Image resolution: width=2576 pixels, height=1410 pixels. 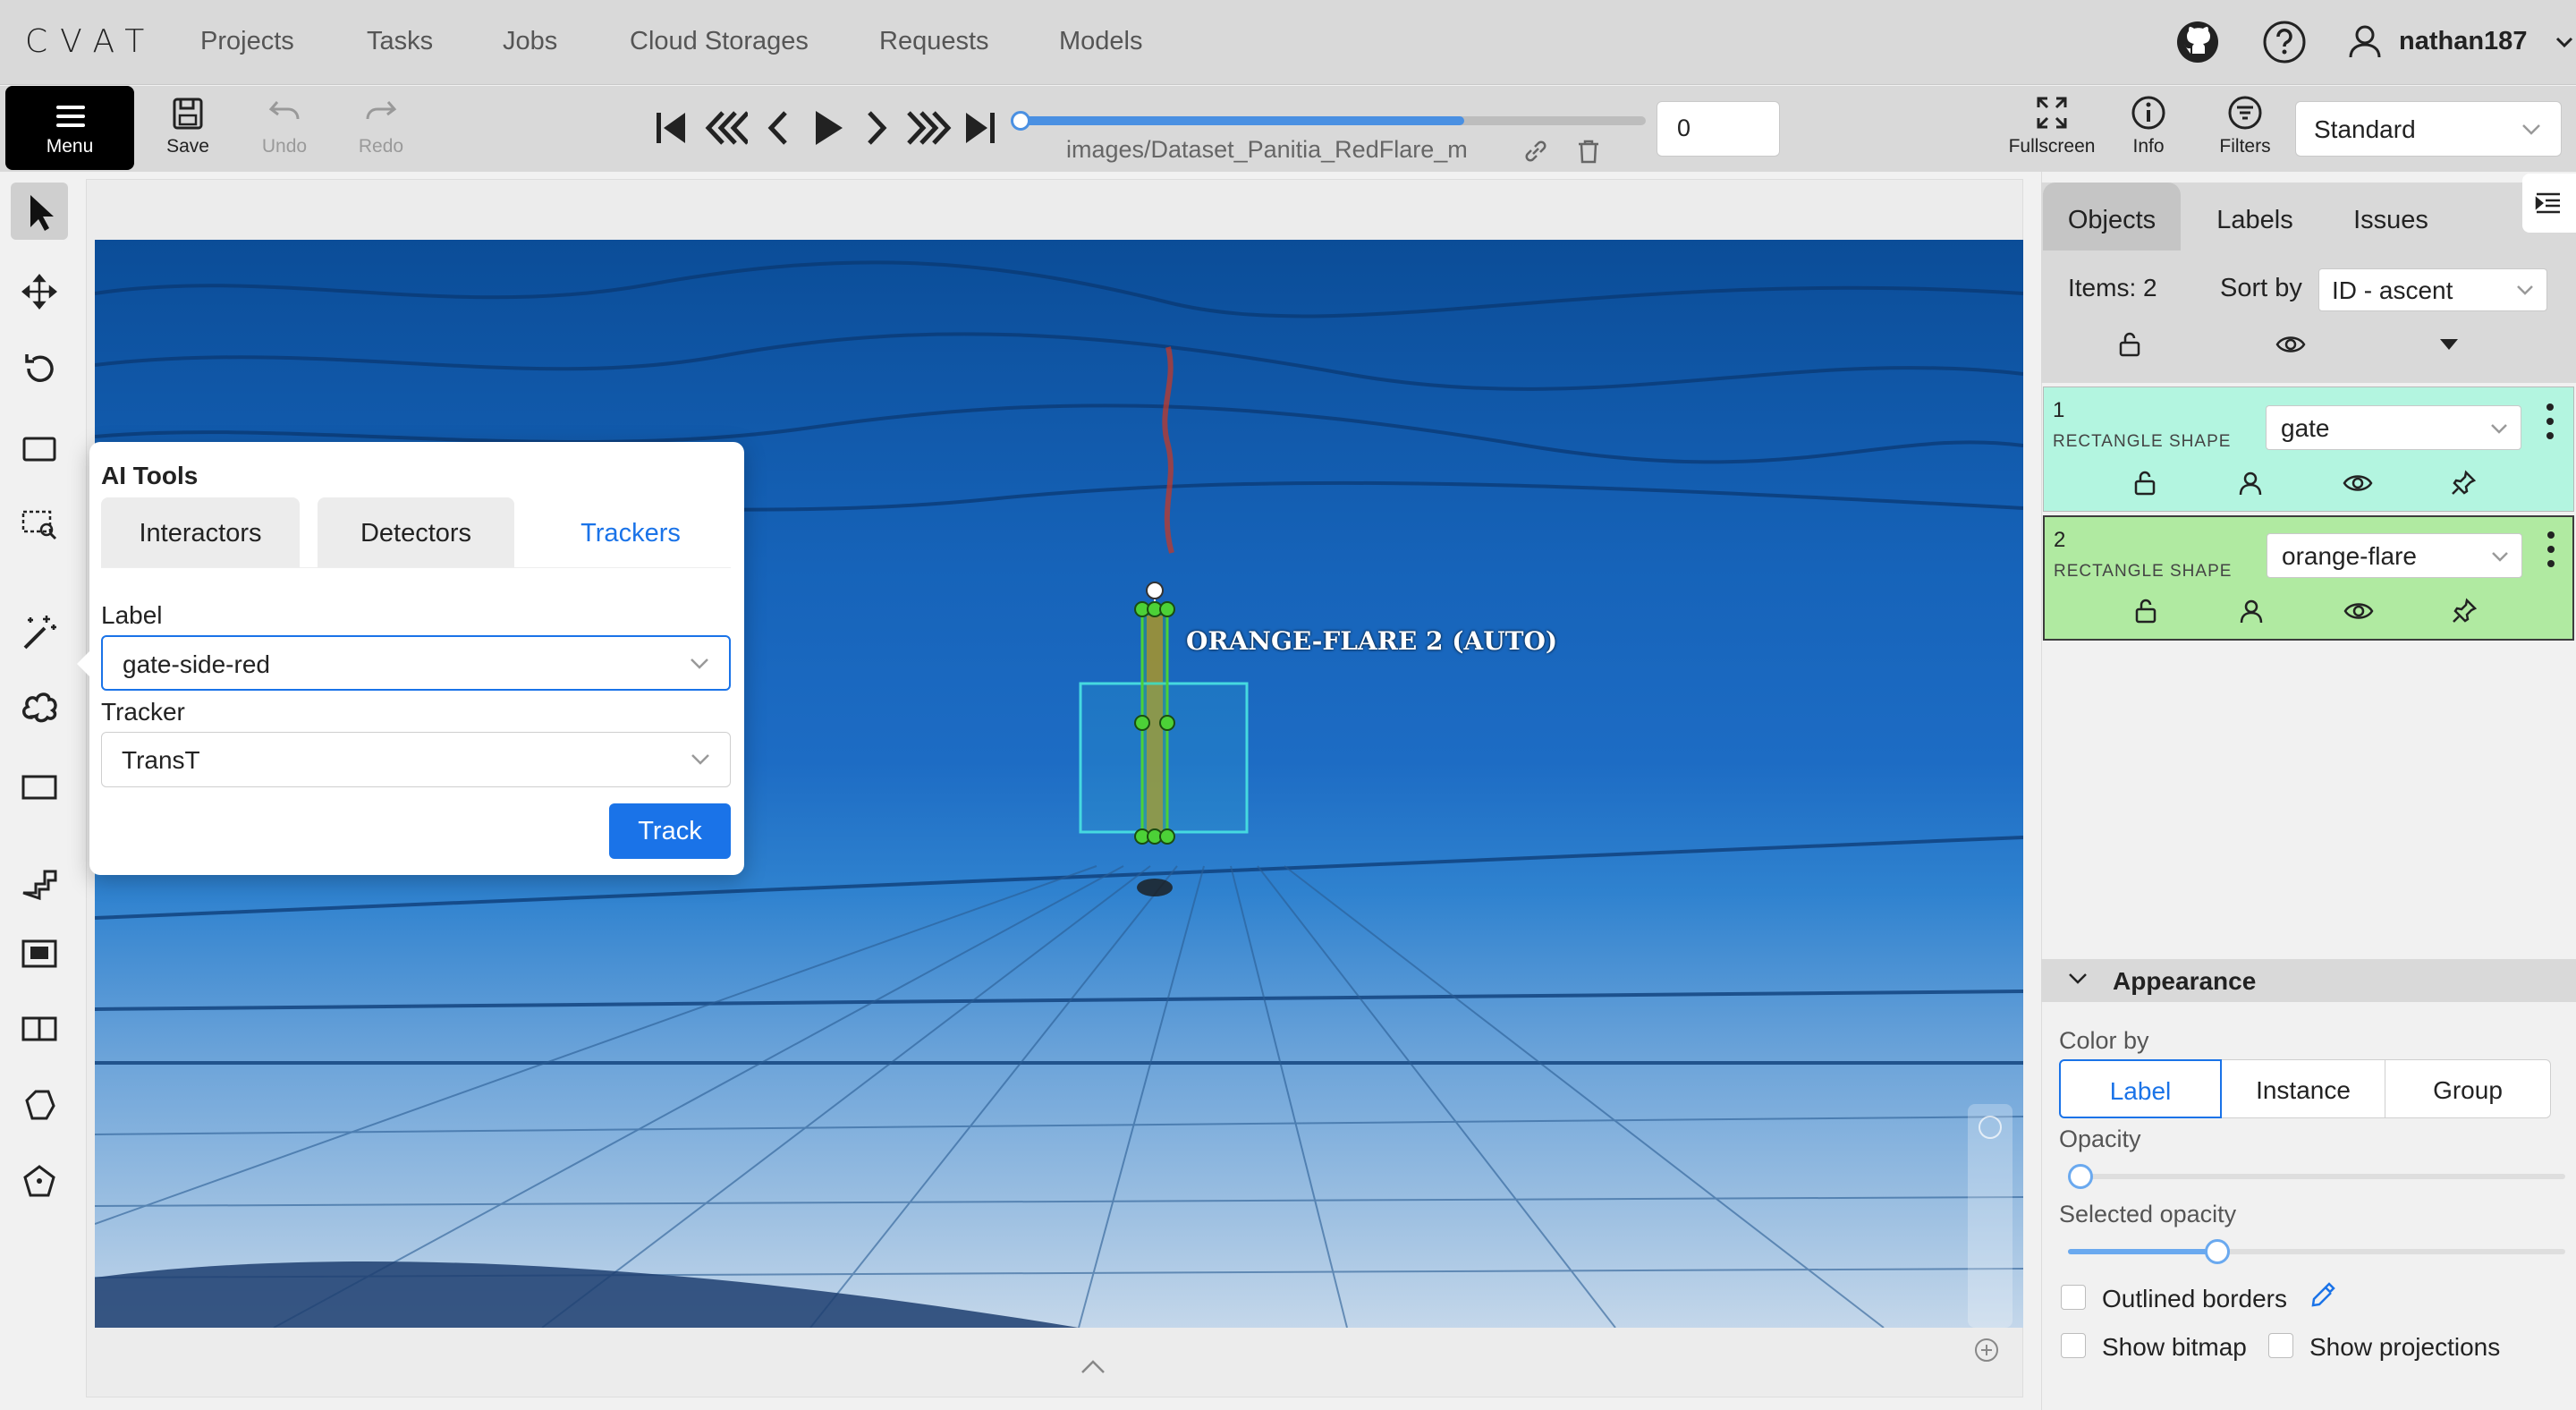 I want to click on fit-image-icon, so click(x=39, y=450).